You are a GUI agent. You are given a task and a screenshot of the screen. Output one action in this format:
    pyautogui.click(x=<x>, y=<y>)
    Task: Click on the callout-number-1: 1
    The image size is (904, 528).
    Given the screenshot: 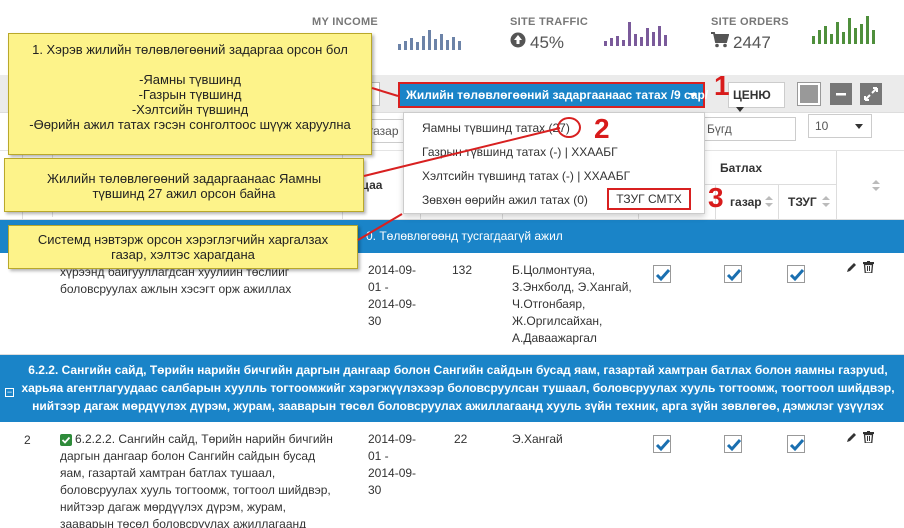 What is the action you would take?
    pyautogui.click(x=722, y=85)
    